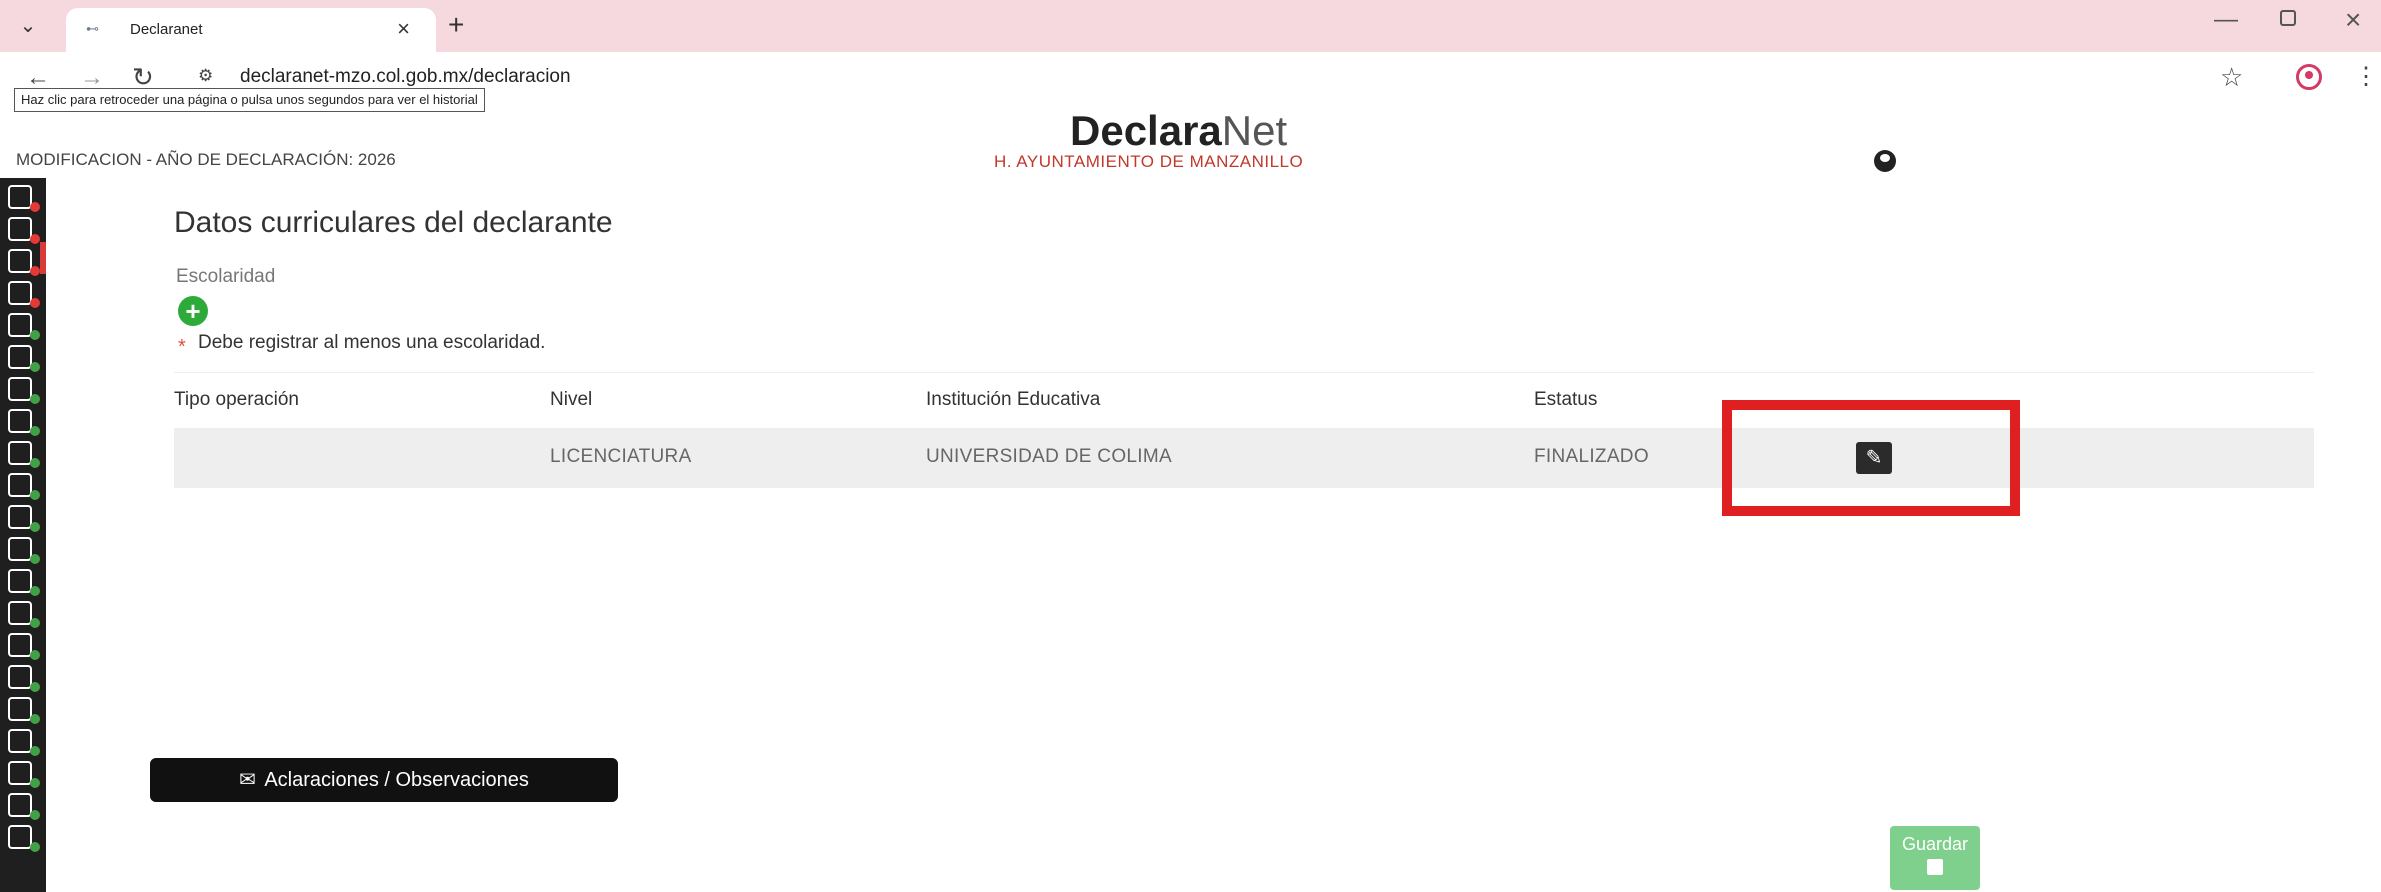 Image resolution: width=2381 pixels, height=892 pixels. I want to click on highlight-box, so click(1871, 458).